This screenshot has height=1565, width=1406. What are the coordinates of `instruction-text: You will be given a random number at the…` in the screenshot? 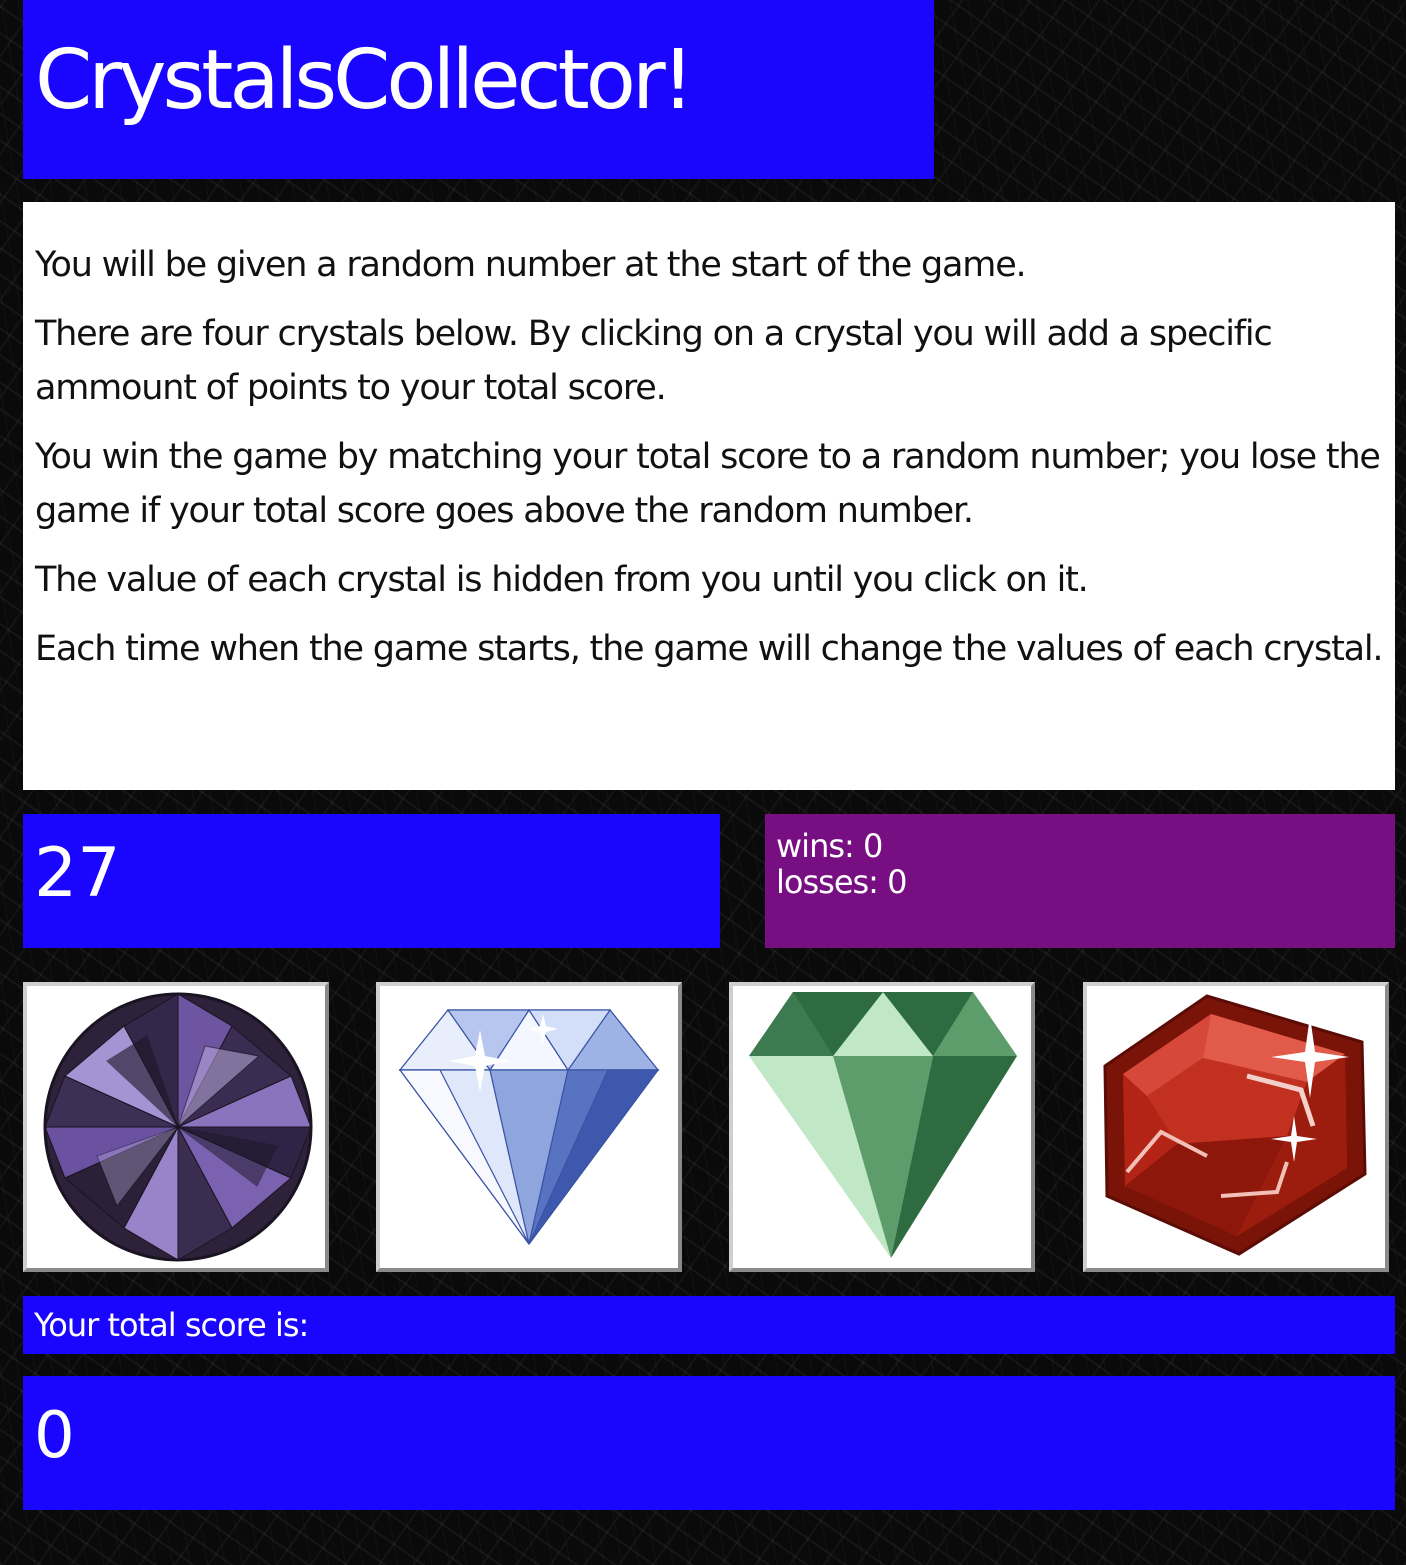 It's located at (531, 265).